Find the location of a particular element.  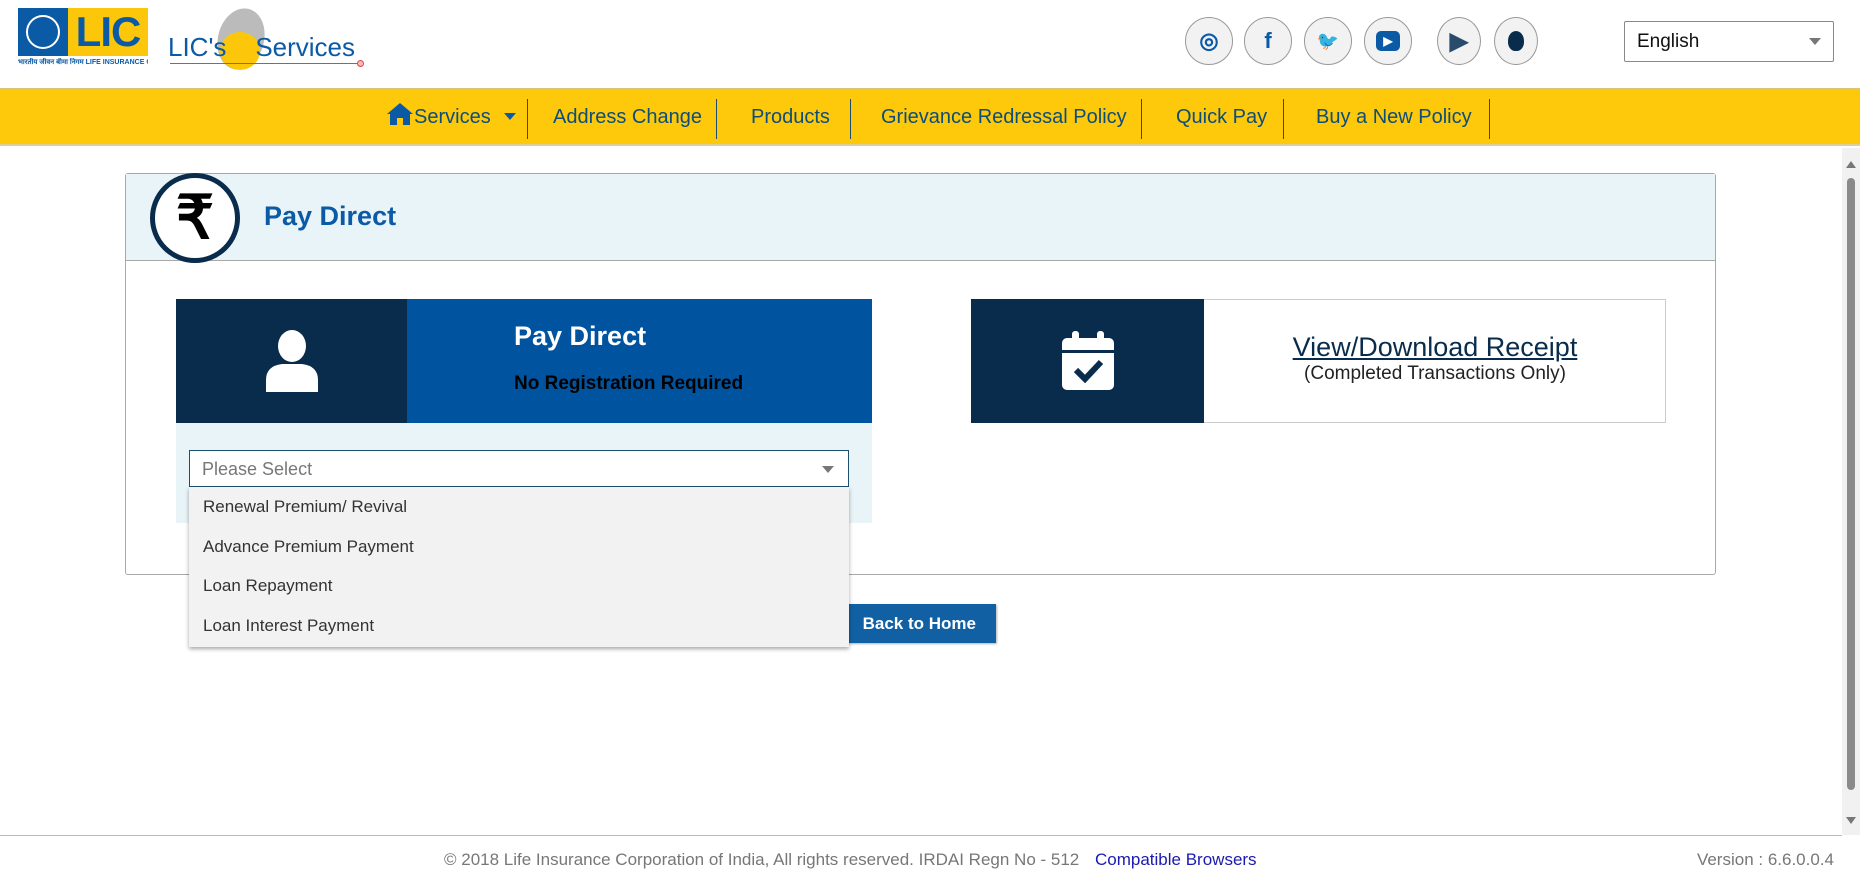

facebook-icon: f is located at coordinates (1268, 41).